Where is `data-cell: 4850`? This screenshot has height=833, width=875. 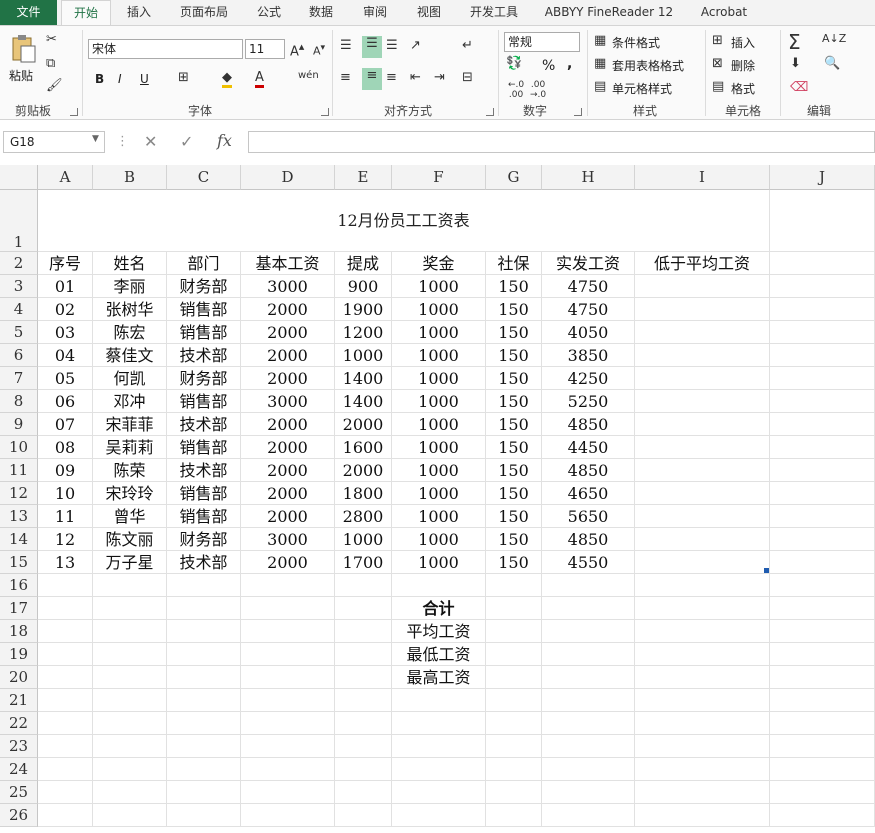 data-cell: 4850 is located at coordinates (588, 424).